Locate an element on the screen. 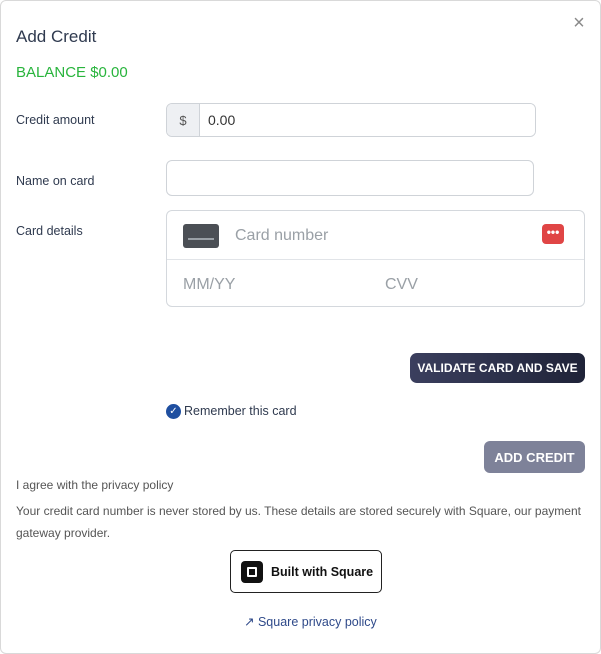  built-with-square-badge: Built with Square is located at coordinates (306, 571).